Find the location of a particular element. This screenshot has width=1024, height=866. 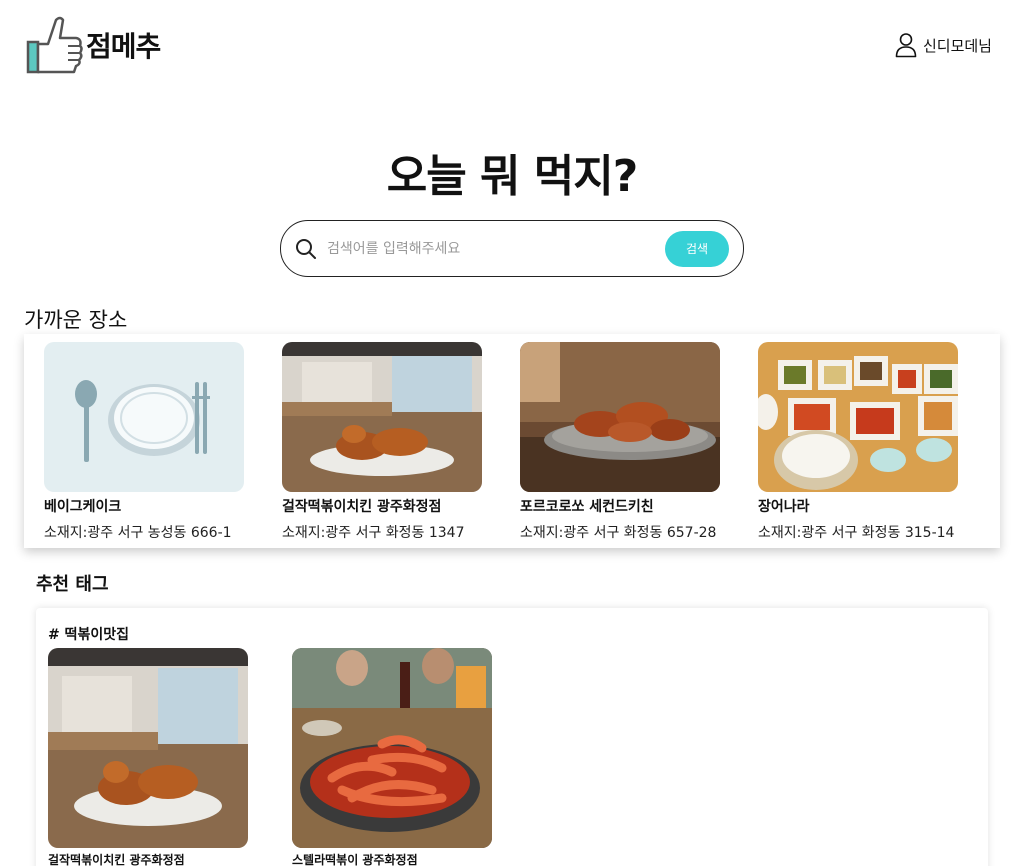

place-name: 베이그케이크 is located at coordinates (83, 507).